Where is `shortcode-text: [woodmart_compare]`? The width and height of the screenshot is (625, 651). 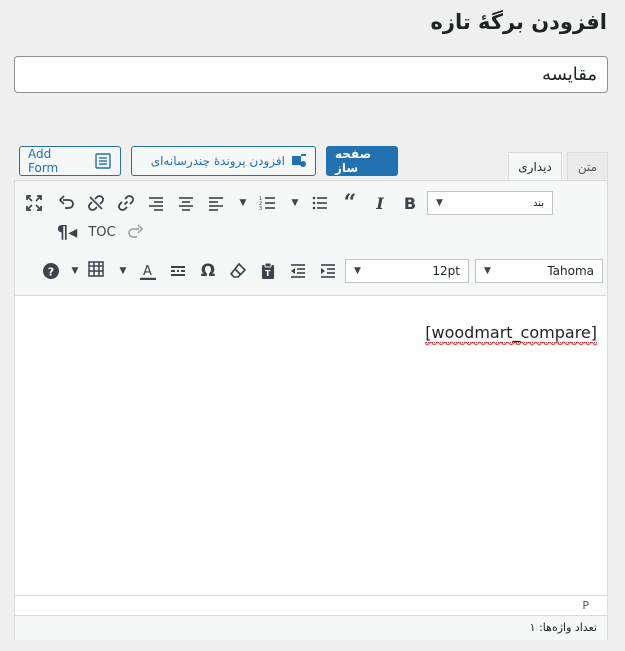 shortcode-text: [woodmart_compare] is located at coordinates (511, 333).